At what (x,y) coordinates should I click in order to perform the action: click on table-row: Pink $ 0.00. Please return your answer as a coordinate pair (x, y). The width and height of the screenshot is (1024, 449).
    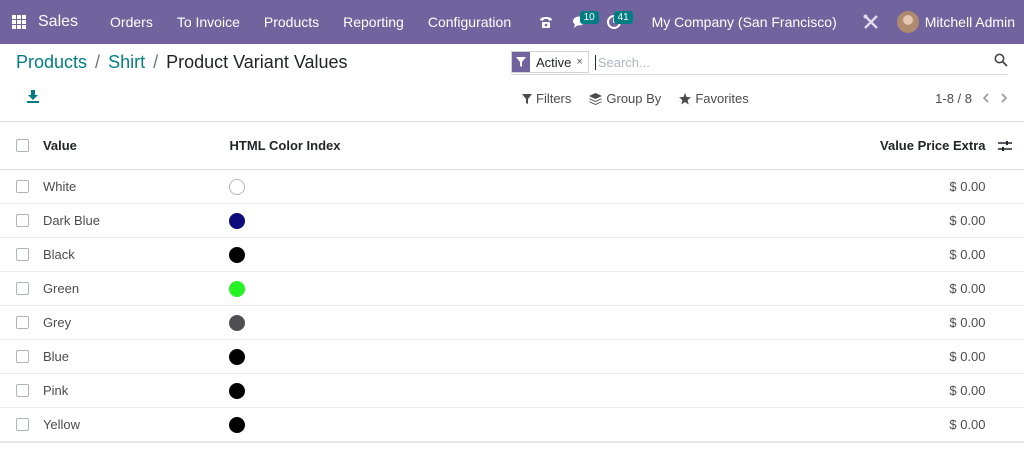
    Looking at the image, I should click on (512, 391).